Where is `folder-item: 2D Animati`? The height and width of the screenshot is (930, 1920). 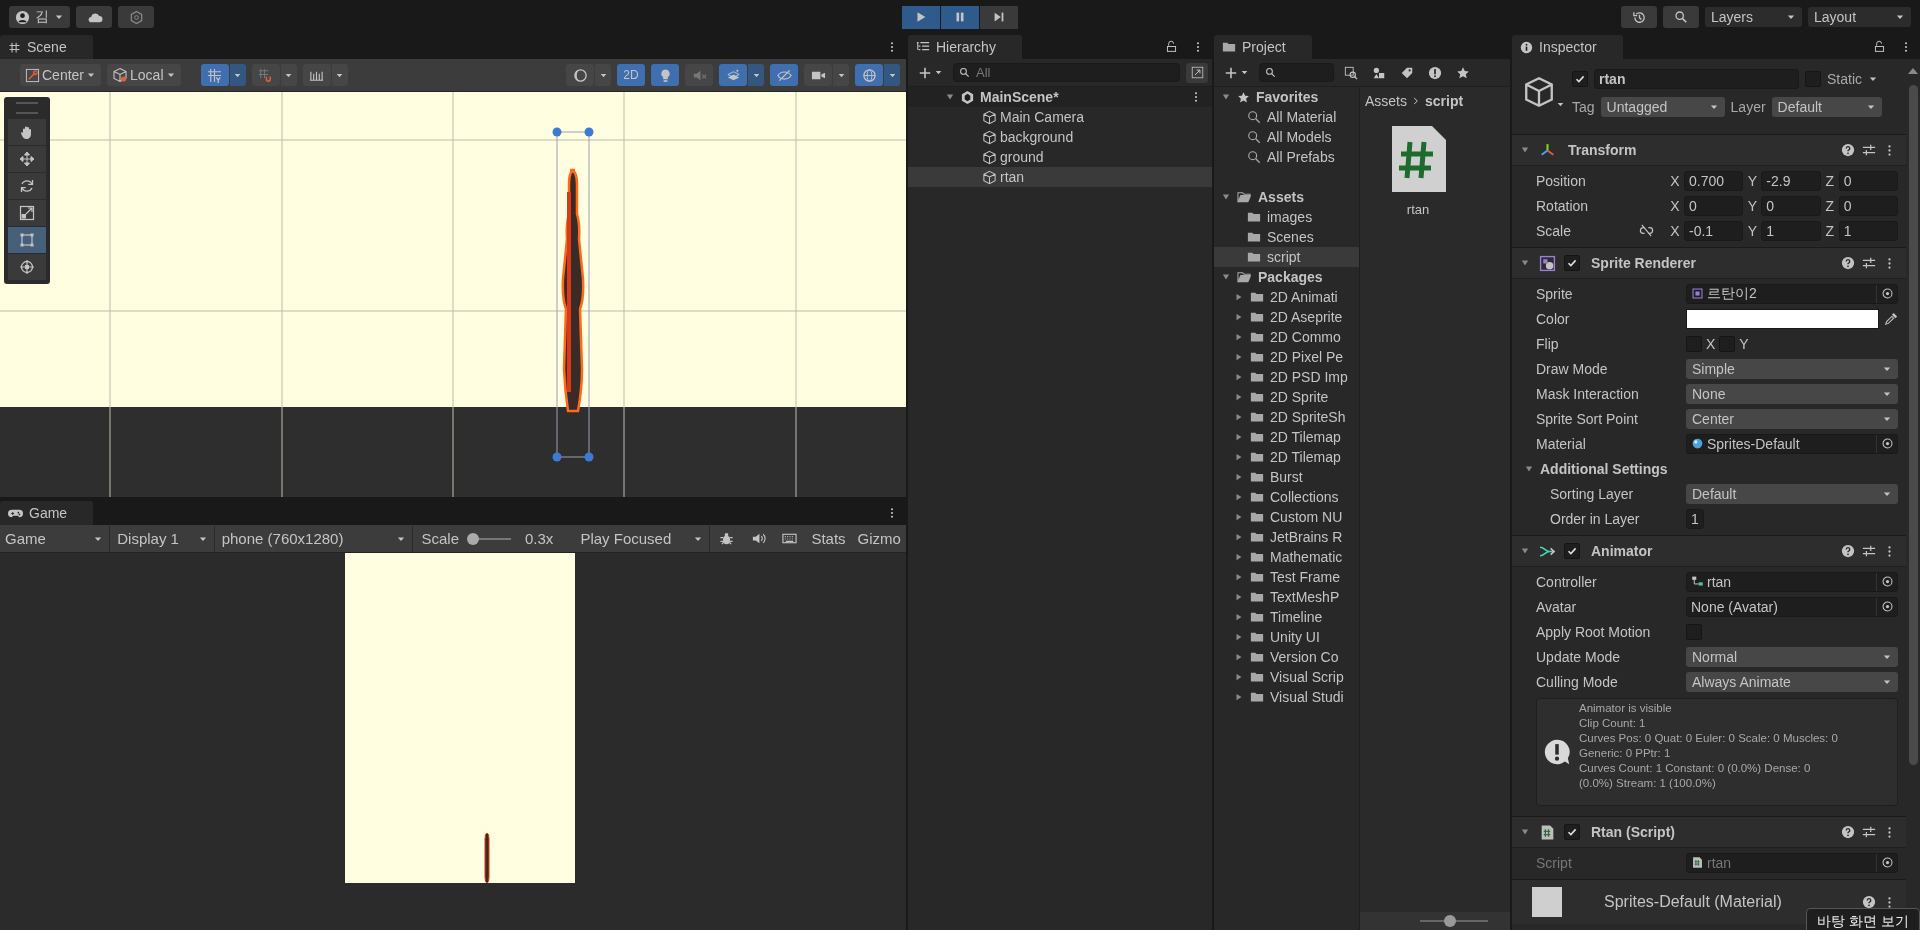 folder-item: 2D Animati is located at coordinates (1286, 297).